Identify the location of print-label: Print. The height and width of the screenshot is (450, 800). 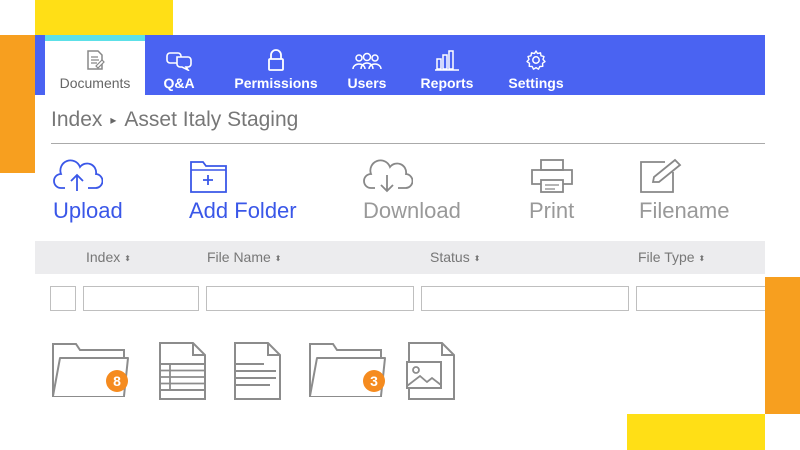
(552, 210).